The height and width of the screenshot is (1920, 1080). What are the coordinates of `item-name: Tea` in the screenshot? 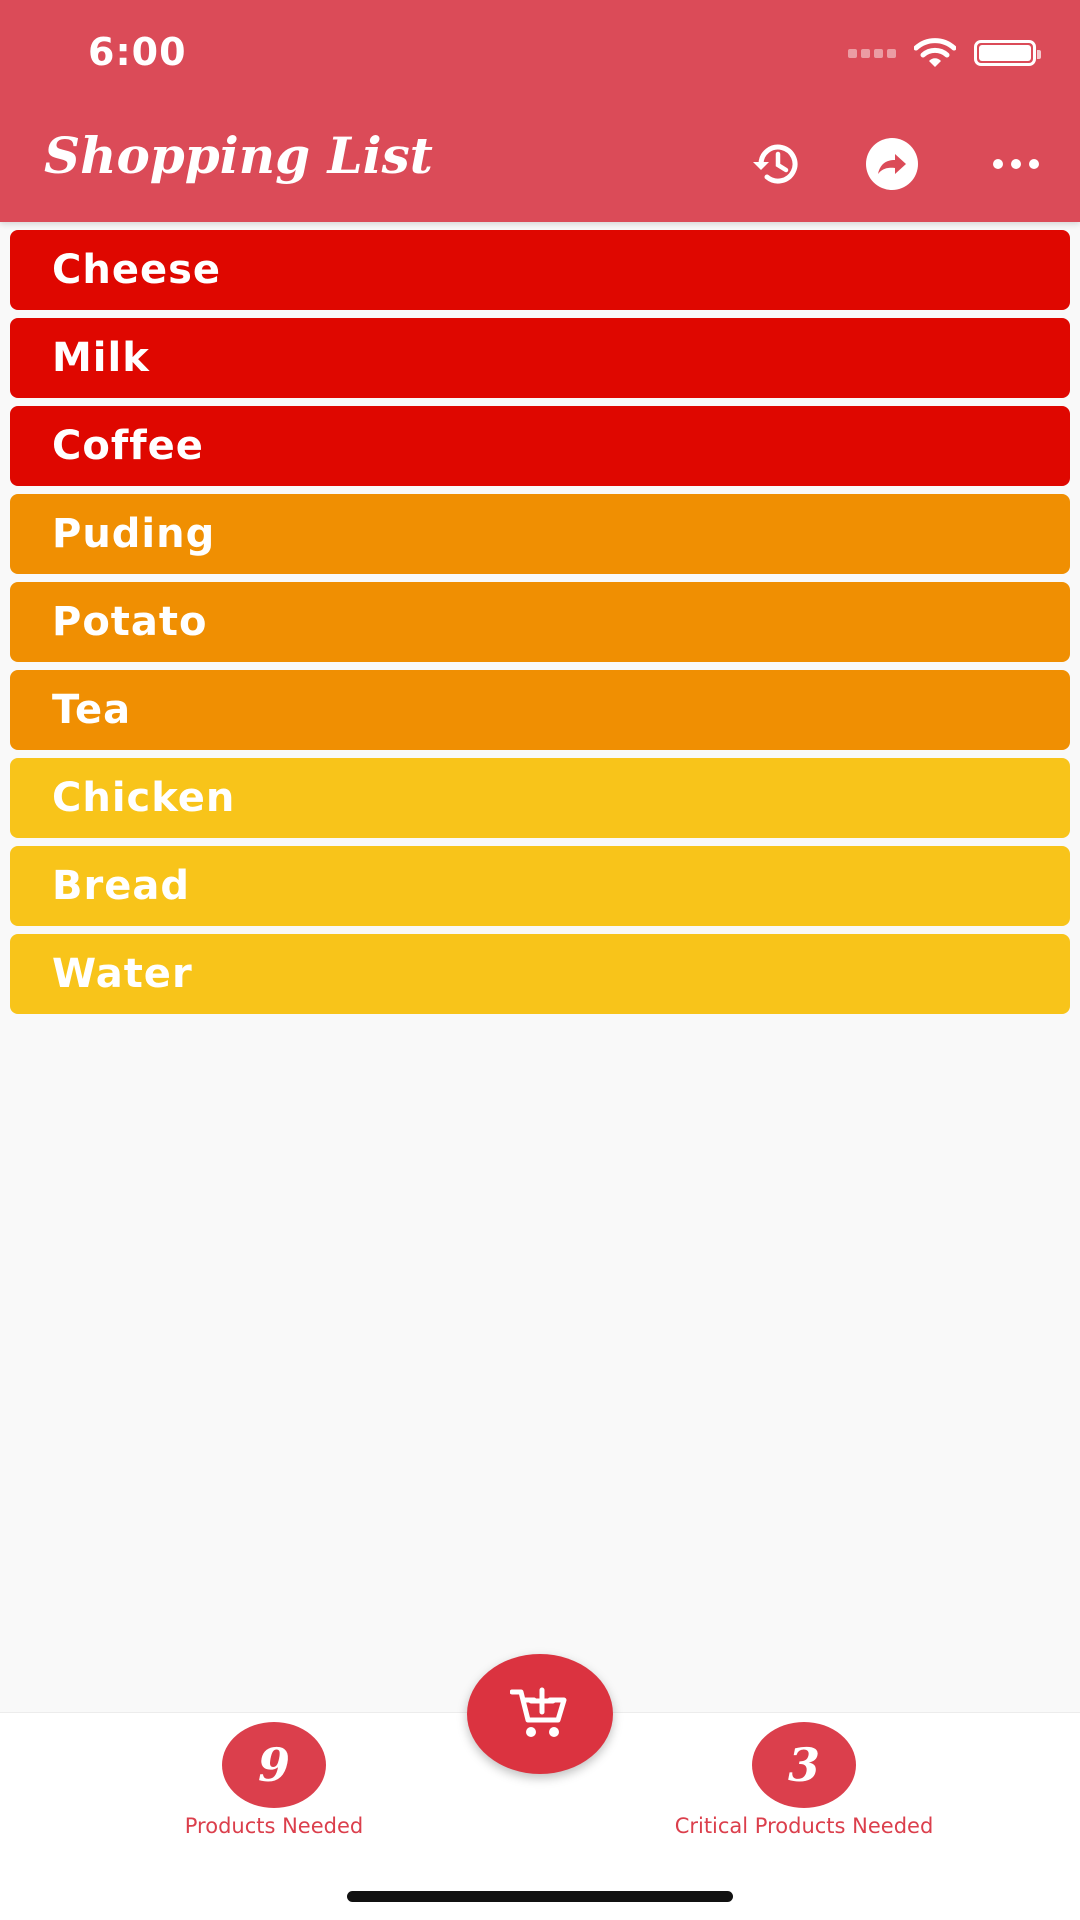 It's located at (92, 710).